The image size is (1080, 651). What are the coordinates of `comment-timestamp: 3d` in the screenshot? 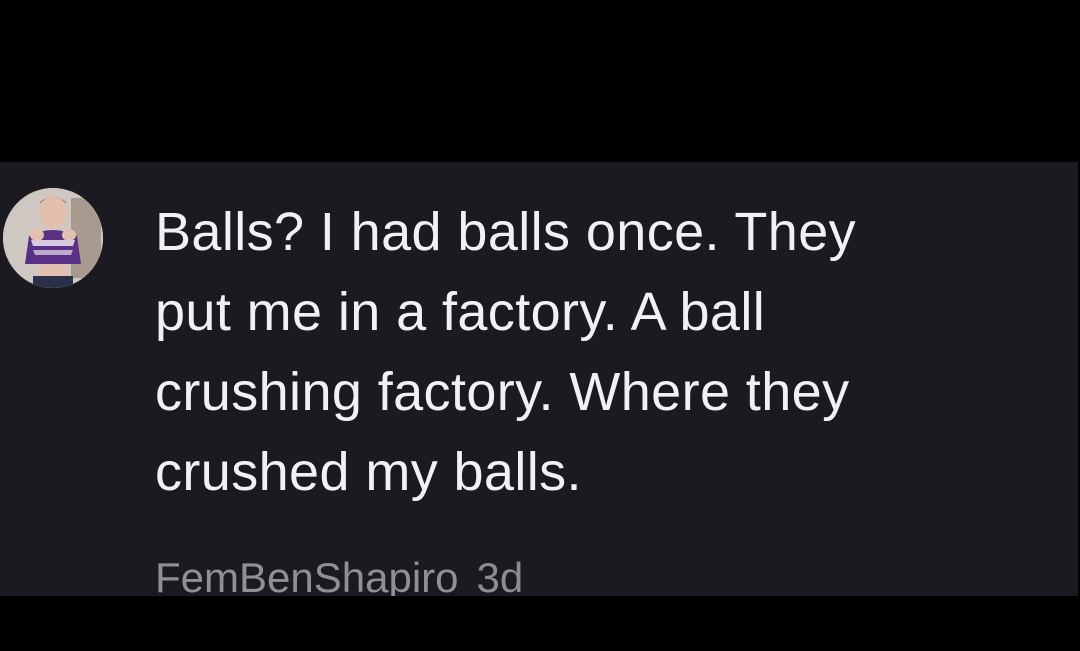 It's located at (500, 575).